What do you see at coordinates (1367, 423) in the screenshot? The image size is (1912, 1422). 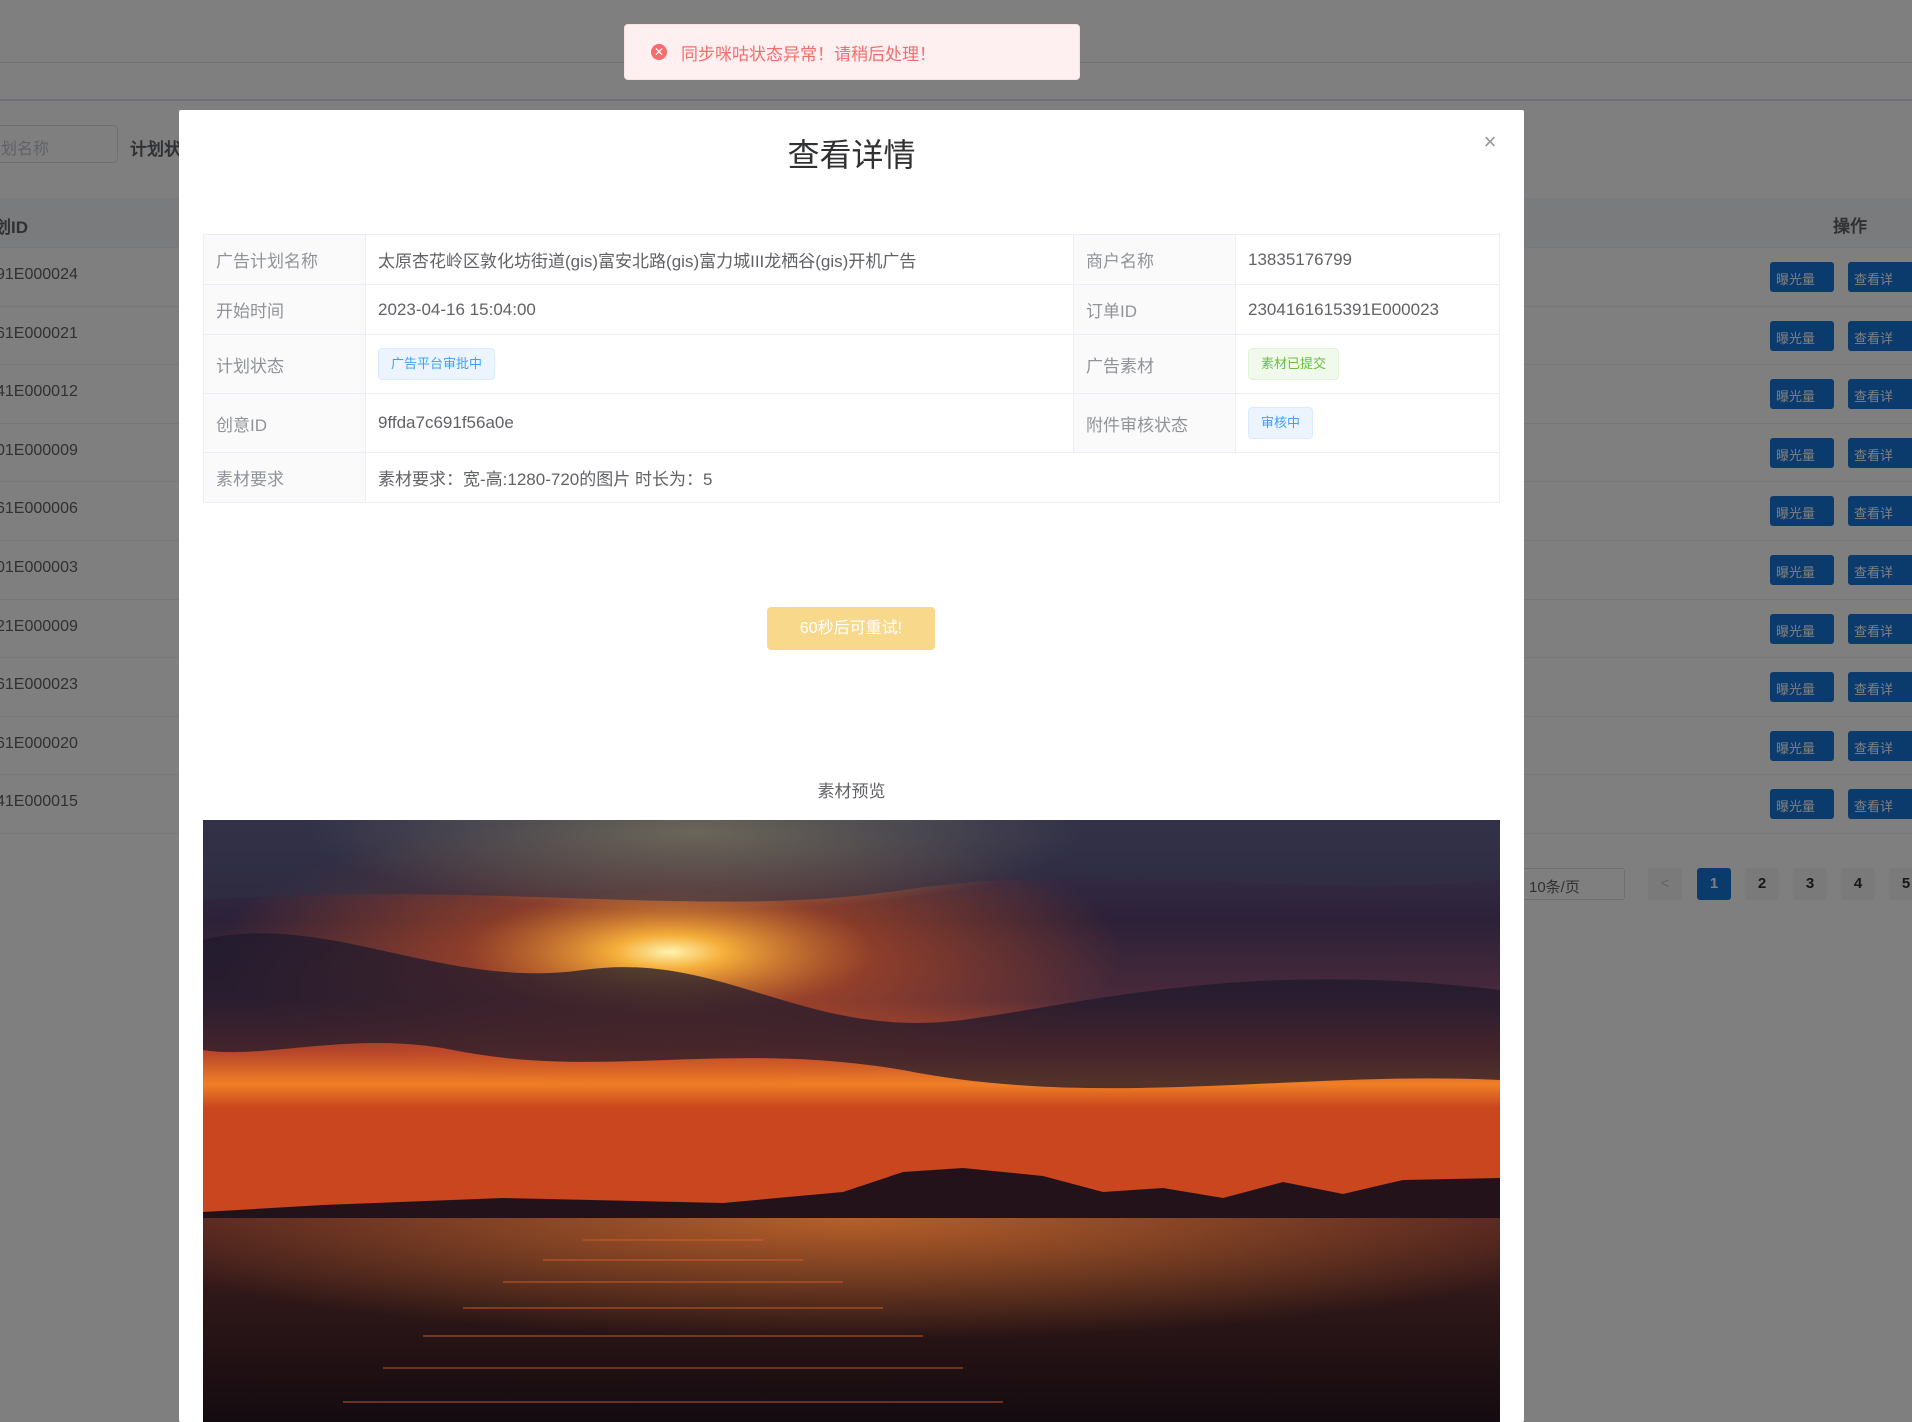 I see `attachment-status-cell: 审核中` at bounding box center [1367, 423].